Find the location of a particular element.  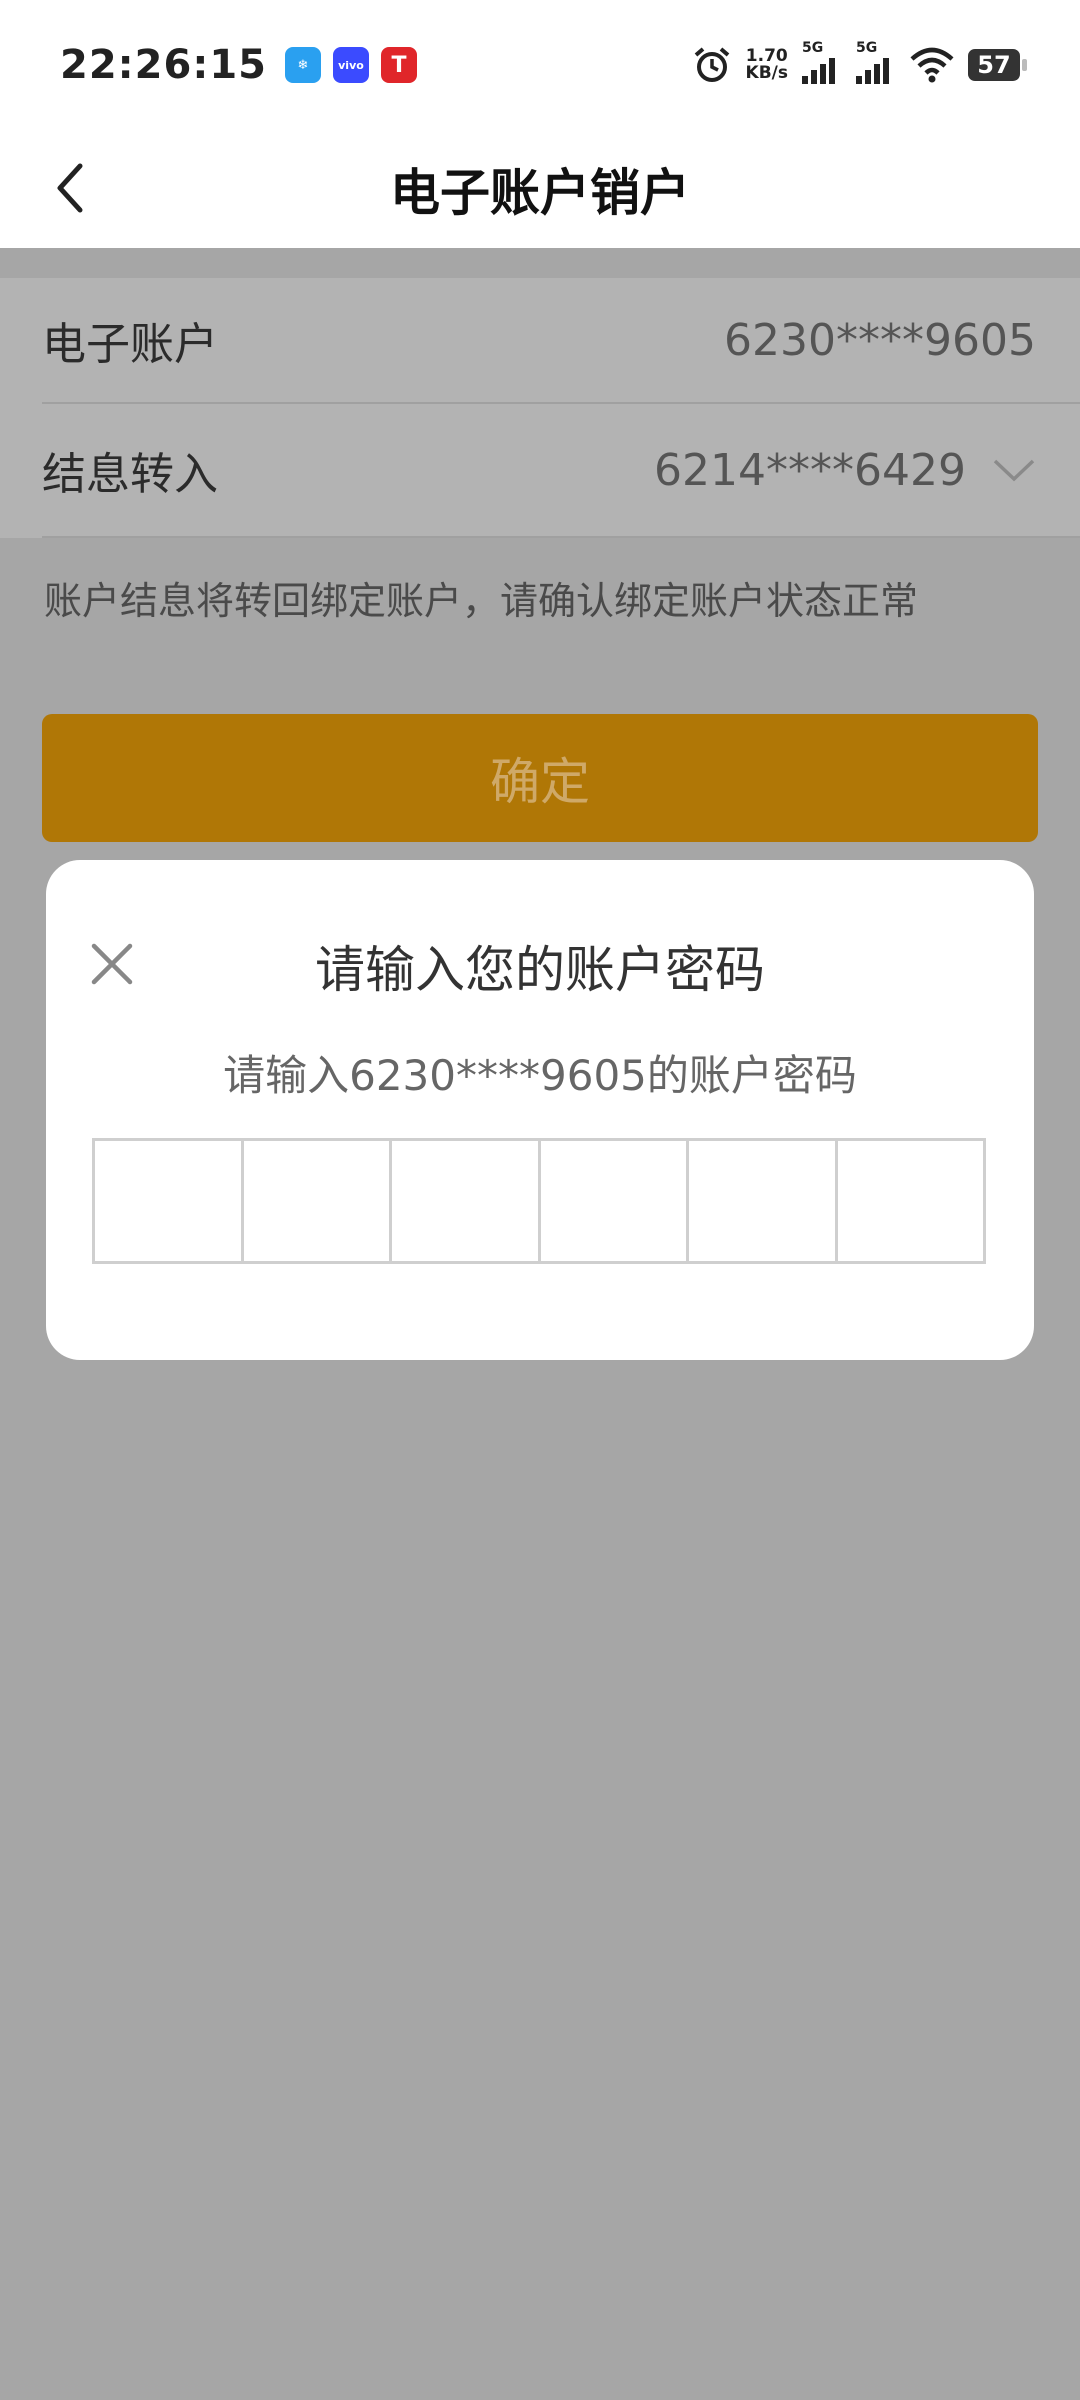

back-arrow-icon is located at coordinates (74, 188).